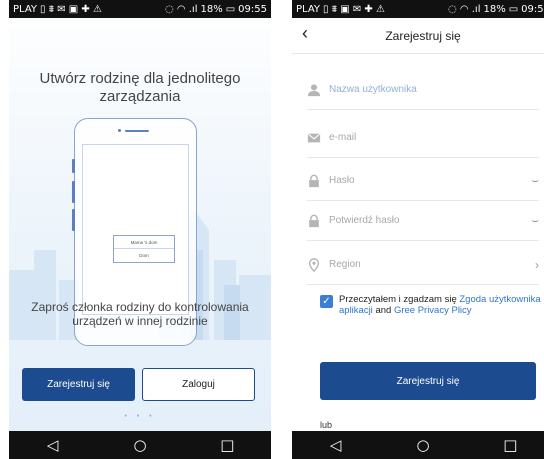 The height and width of the screenshot is (459, 544). I want to click on password-input: Hasło, so click(342, 180).